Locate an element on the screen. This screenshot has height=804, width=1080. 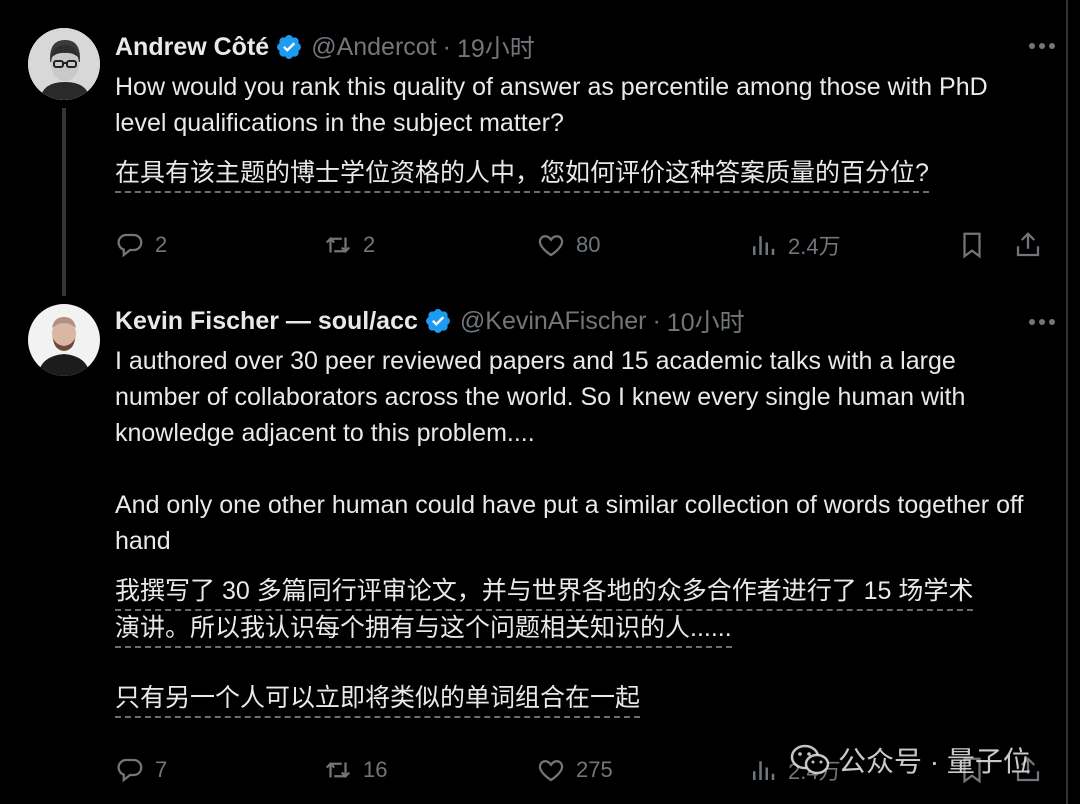
author-handle: @Andercot is located at coordinates (373, 47).